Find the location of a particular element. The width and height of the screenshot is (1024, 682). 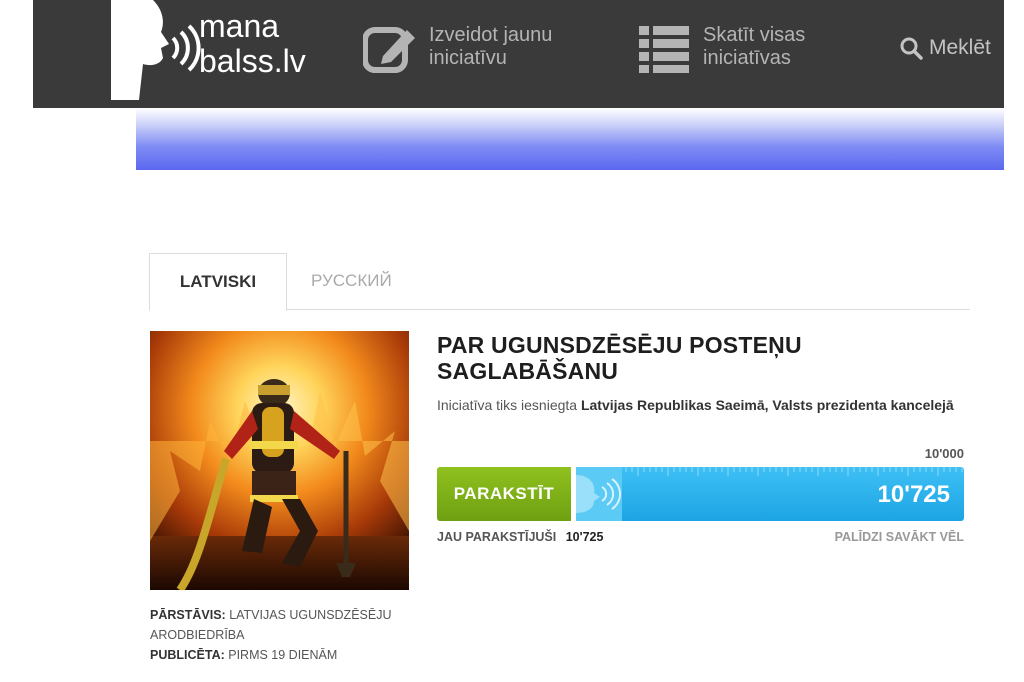

published-label: PUBLICĒTA: is located at coordinates (187, 655).